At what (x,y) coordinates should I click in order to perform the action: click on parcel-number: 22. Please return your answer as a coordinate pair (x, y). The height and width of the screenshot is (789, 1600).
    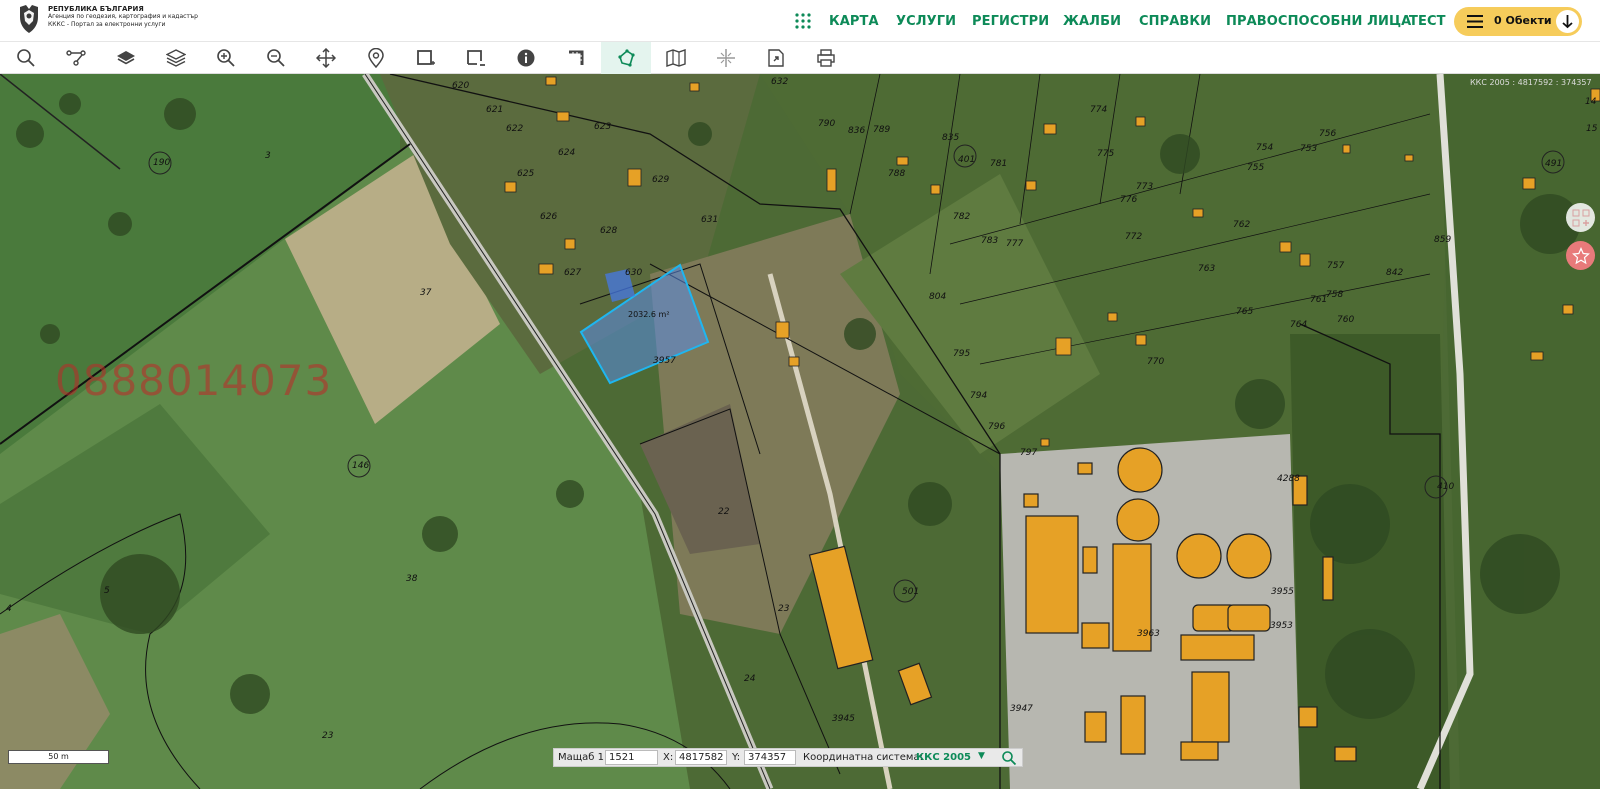
    Looking at the image, I should click on (724, 512).